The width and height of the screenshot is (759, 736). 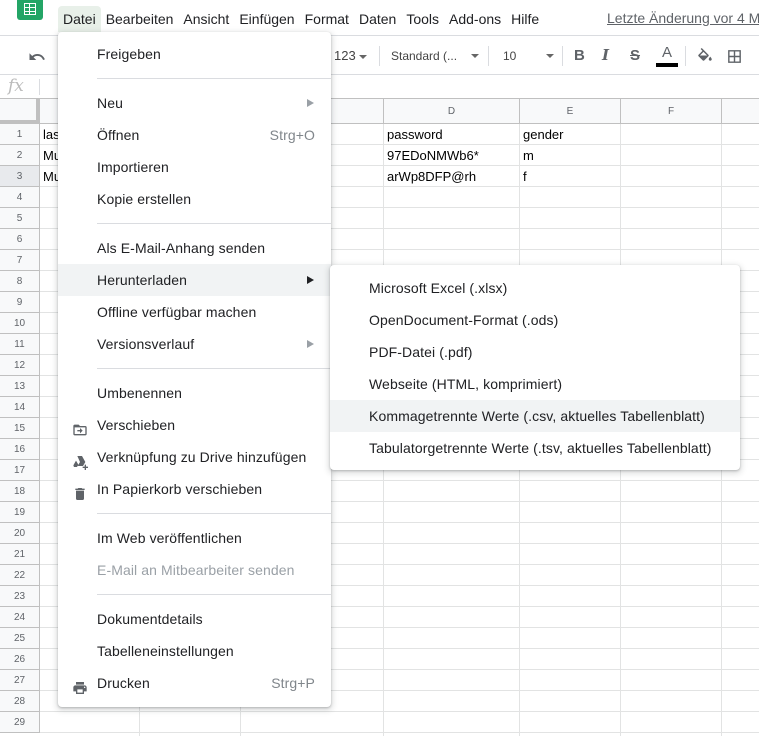 What do you see at coordinates (345, 55) in the screenshot?
I see `number-format-label: 123` at bounding box center [345, 55].